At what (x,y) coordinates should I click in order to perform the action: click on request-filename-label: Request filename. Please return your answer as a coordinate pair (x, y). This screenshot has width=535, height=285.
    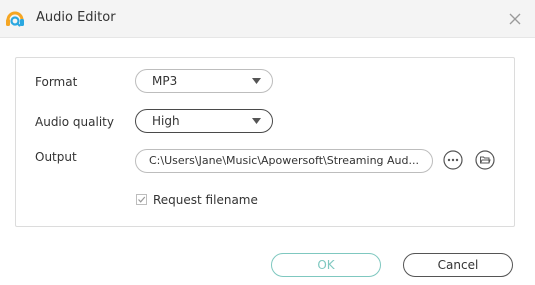
    Looking at the image, I should click on (205, 200).